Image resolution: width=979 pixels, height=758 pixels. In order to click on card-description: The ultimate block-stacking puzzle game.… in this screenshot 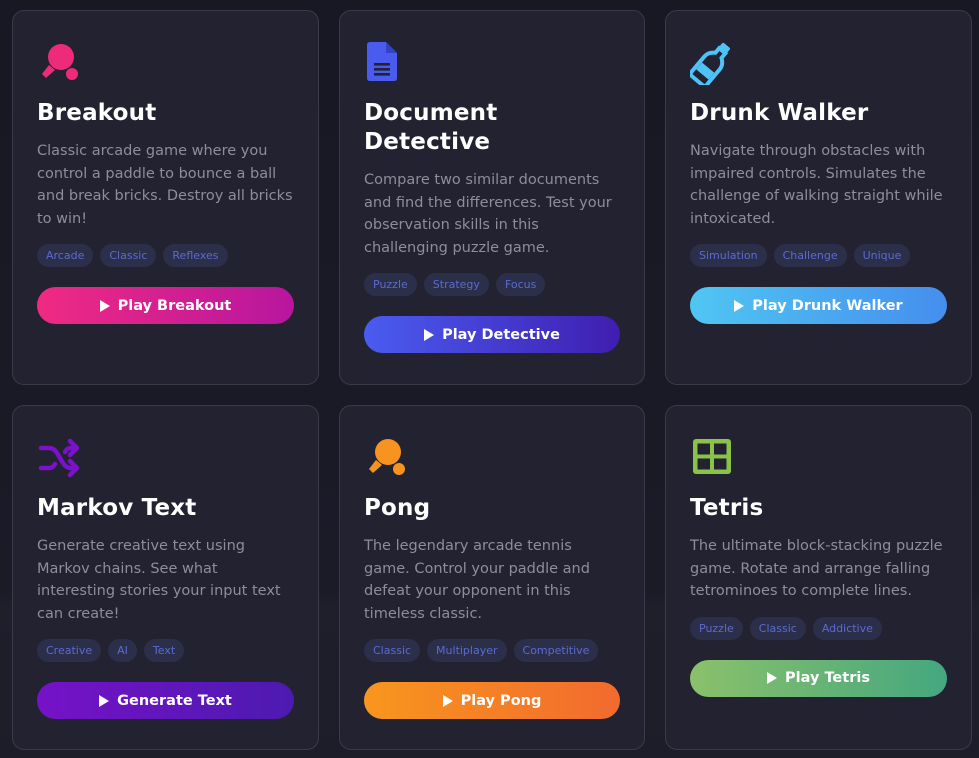, I will do `click(816, 568)`.